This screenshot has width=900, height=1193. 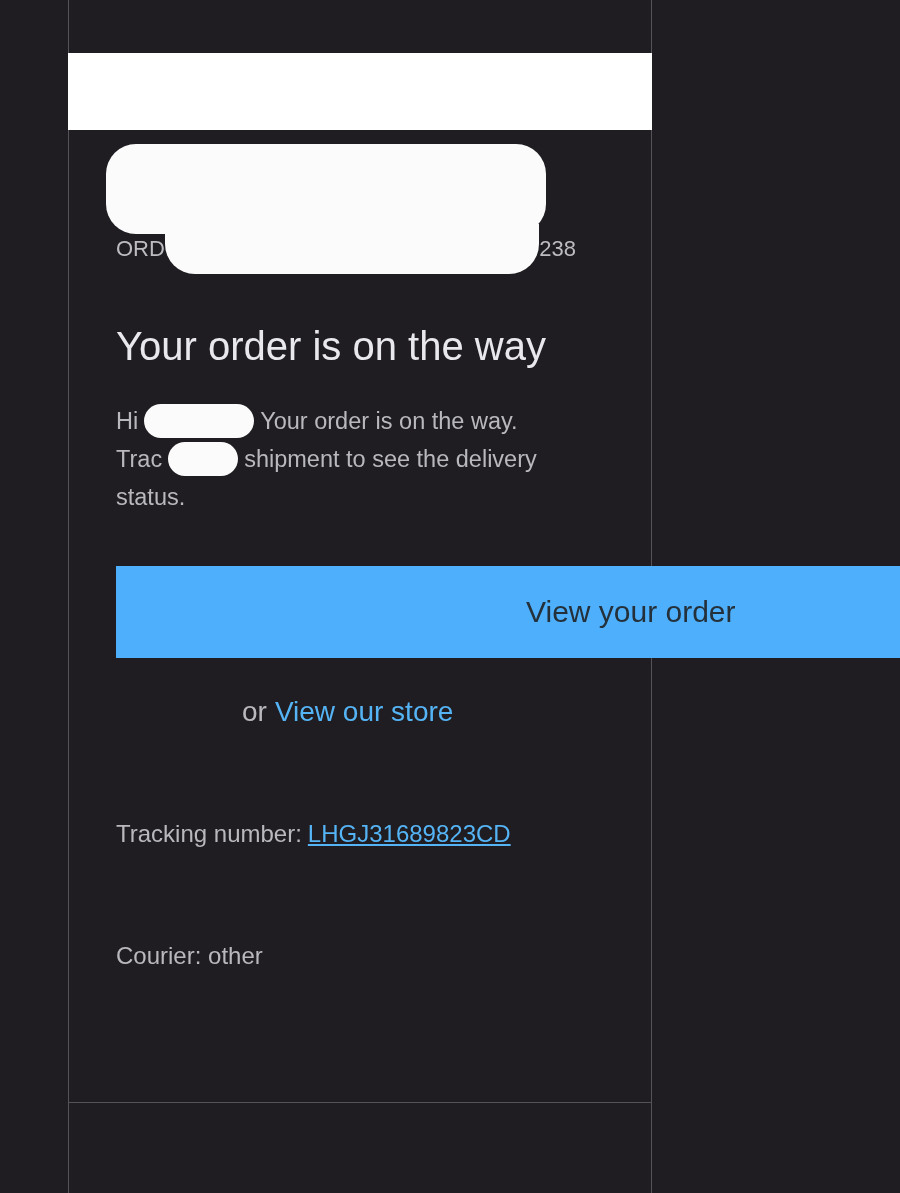 What do you see at coordinates (557, 249) in the screenshot?
I see `order-number: 238` at bounding box center [557, 249].